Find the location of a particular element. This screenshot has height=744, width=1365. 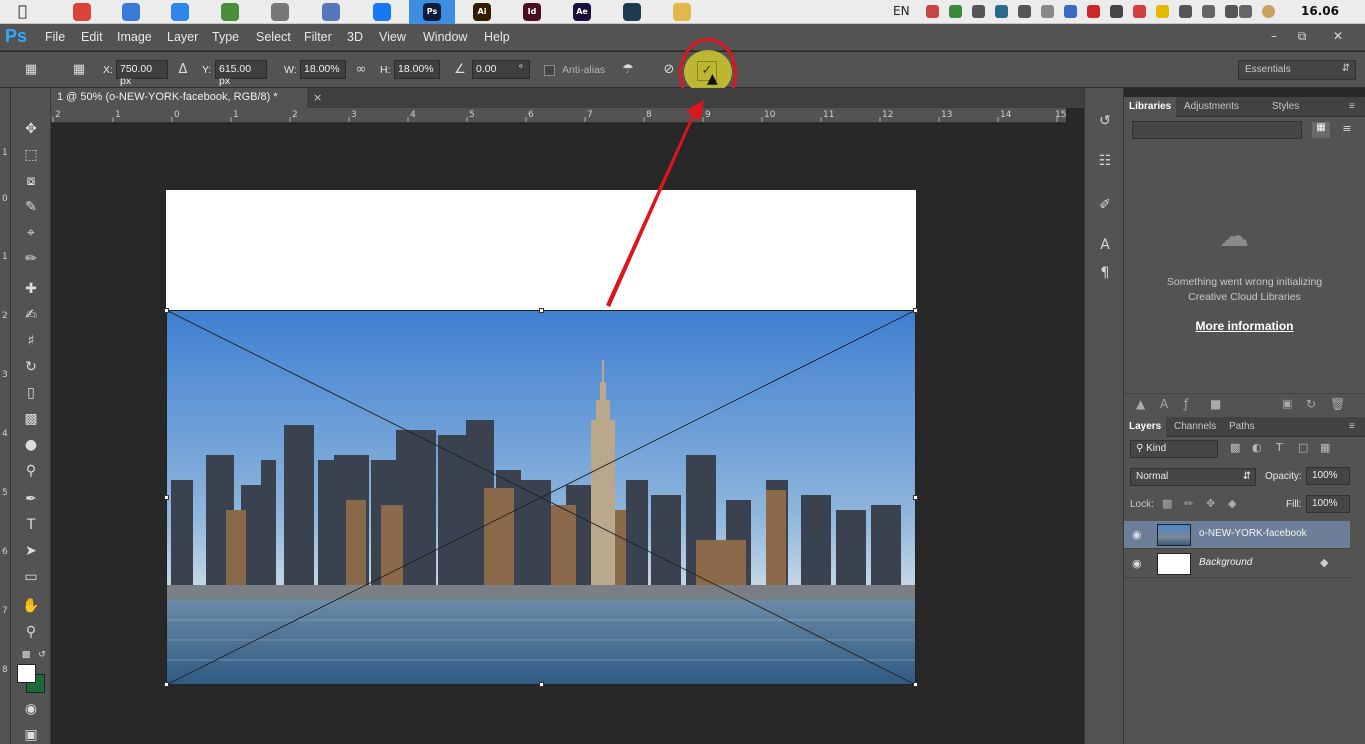

brush-settings-icon: ✐ is located at coordinates (1105, 205).